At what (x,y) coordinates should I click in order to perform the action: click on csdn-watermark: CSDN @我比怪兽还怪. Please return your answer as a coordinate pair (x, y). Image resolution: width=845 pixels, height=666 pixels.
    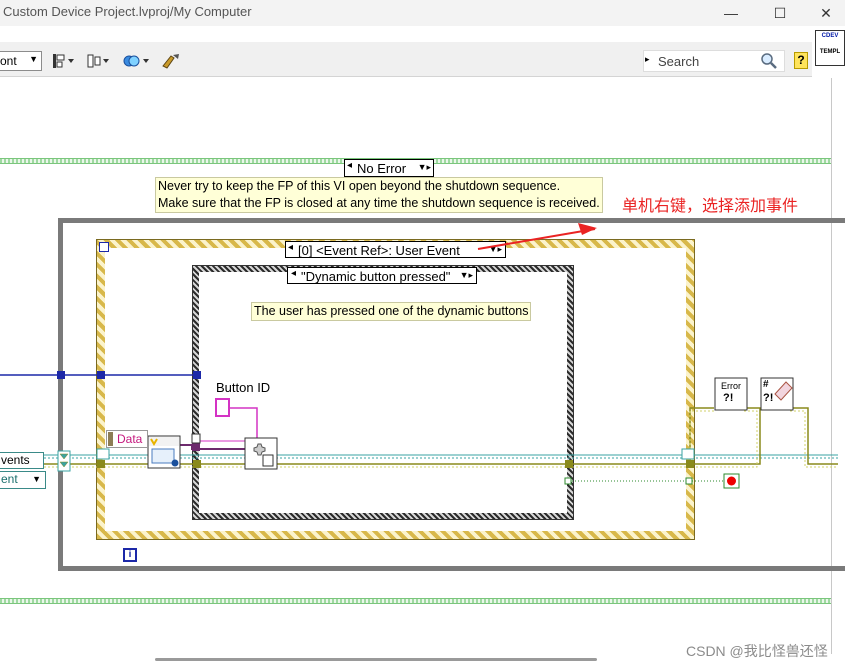
    Looking at the image, I should click on (757, 651).